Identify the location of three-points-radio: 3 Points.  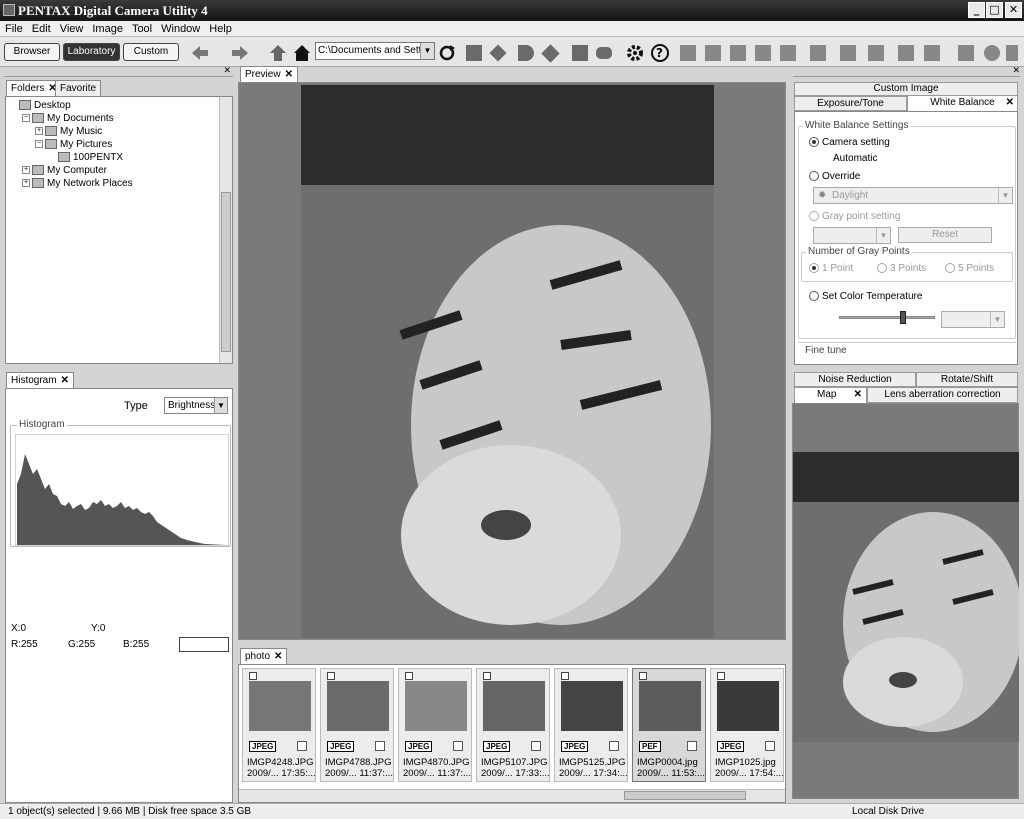
(901, 268).